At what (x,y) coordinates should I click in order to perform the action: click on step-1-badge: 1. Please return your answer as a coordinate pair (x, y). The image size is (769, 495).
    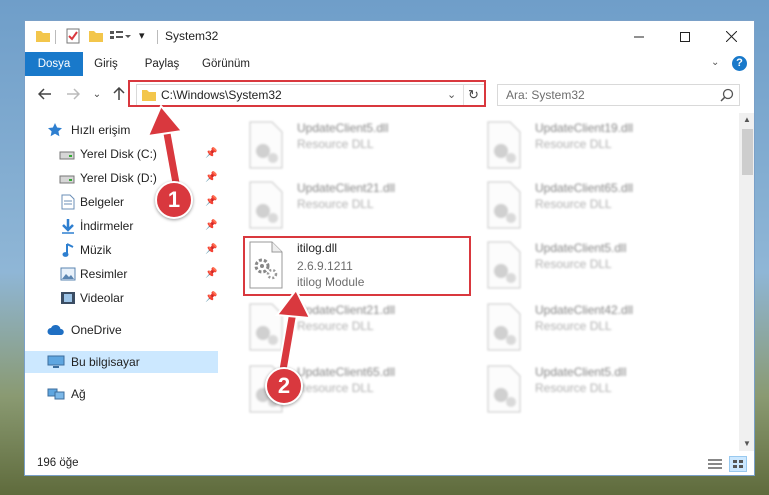
    Looking at the image, I should click on (174, 200).